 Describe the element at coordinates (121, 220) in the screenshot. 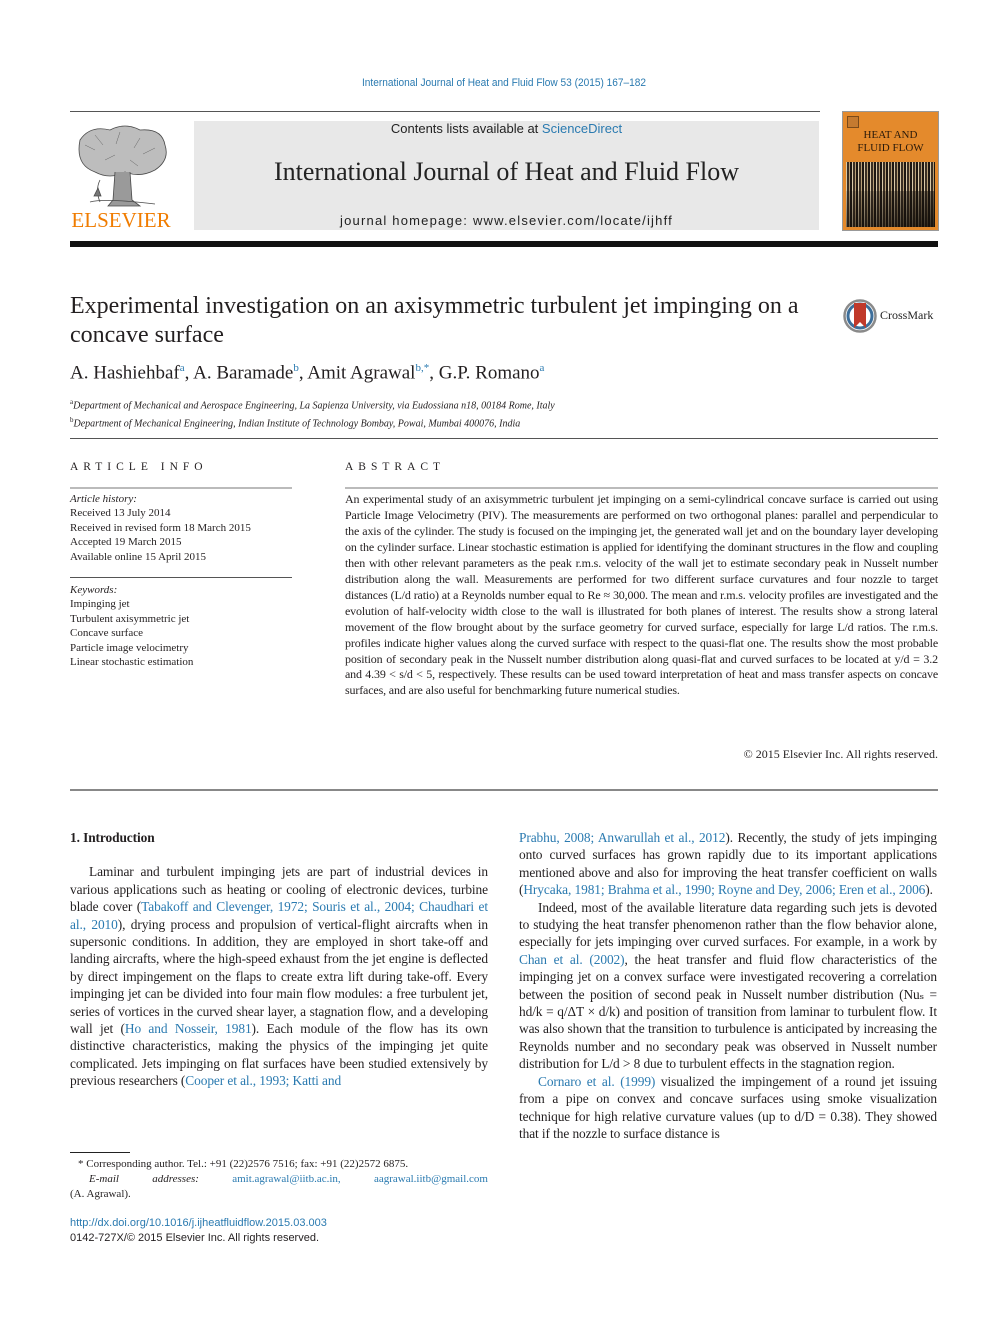

I see `elsevier-wordmark: ELSEVIER` at that location.